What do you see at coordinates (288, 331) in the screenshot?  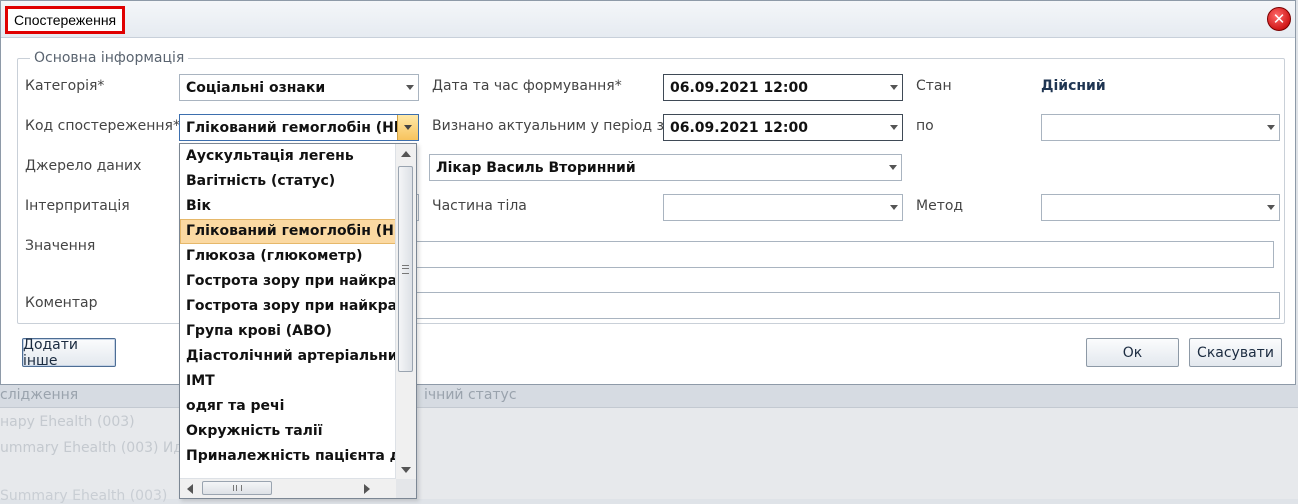 I see `dropdown-item: Група крові (АВО)` at bounding box center [288, 331].